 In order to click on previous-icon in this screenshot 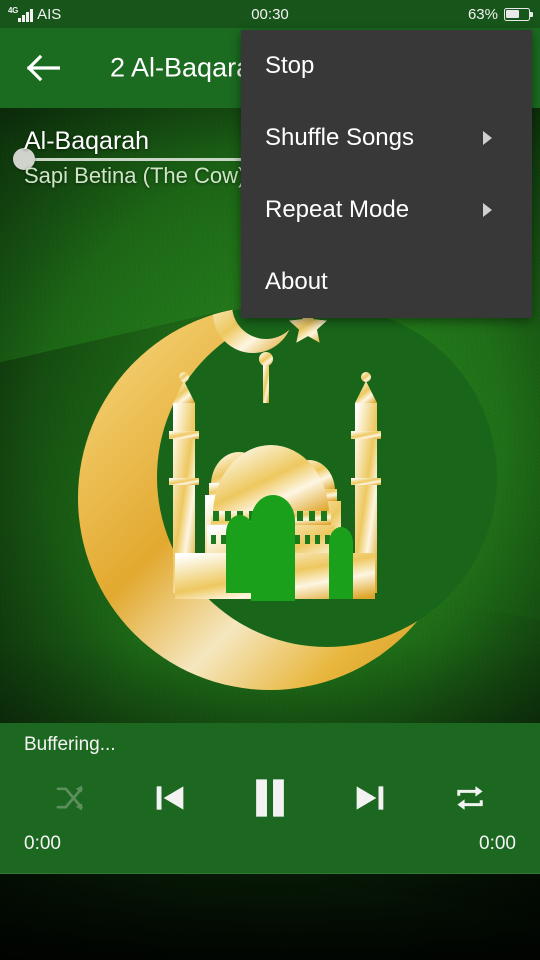, I will do `click(170, 798)`.